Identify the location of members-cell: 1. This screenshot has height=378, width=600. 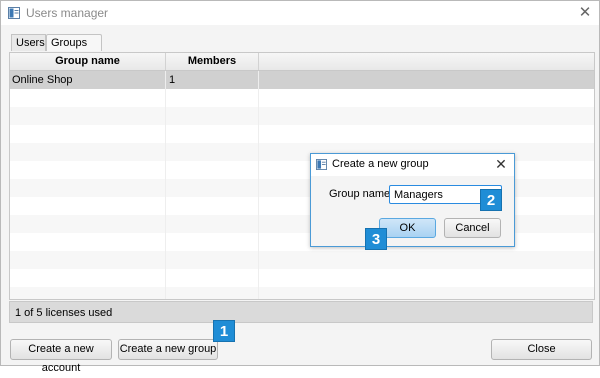
(172, 80).